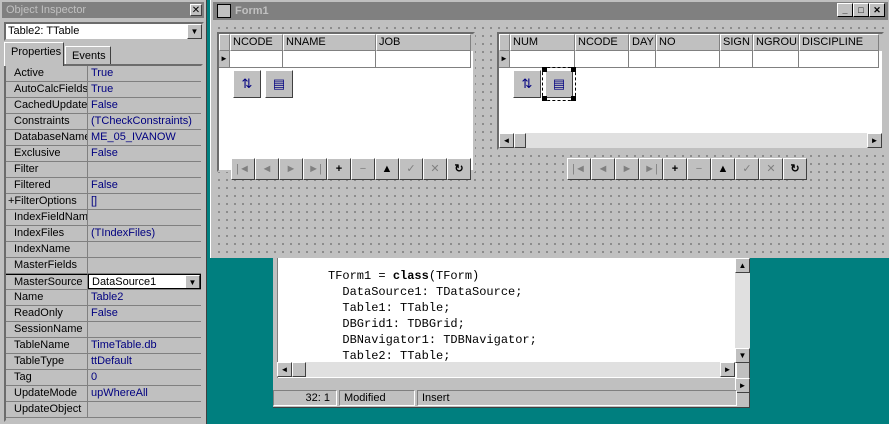  Describe the element at coordinates (507, 276) in the screenshot. I see `code-line: TForm1 = class(TForm)` at that location.